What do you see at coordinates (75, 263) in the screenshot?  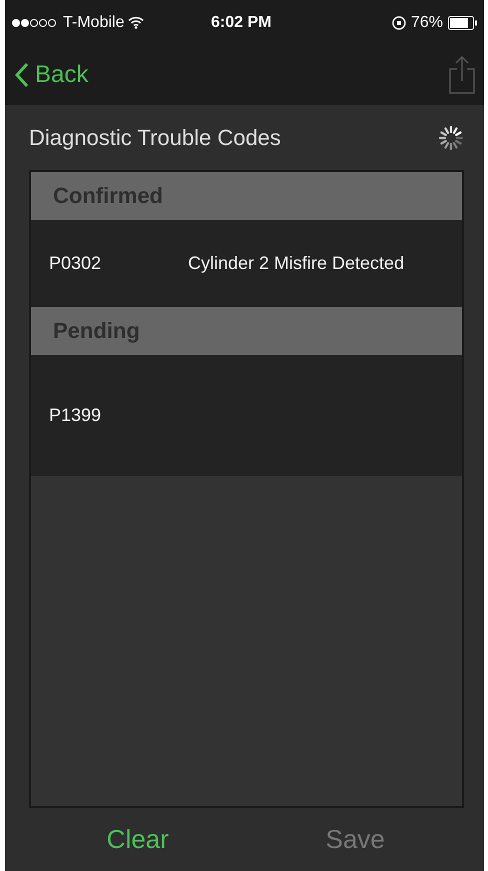 I see `trouble-code: P0302` at bounding box center [75, 263].